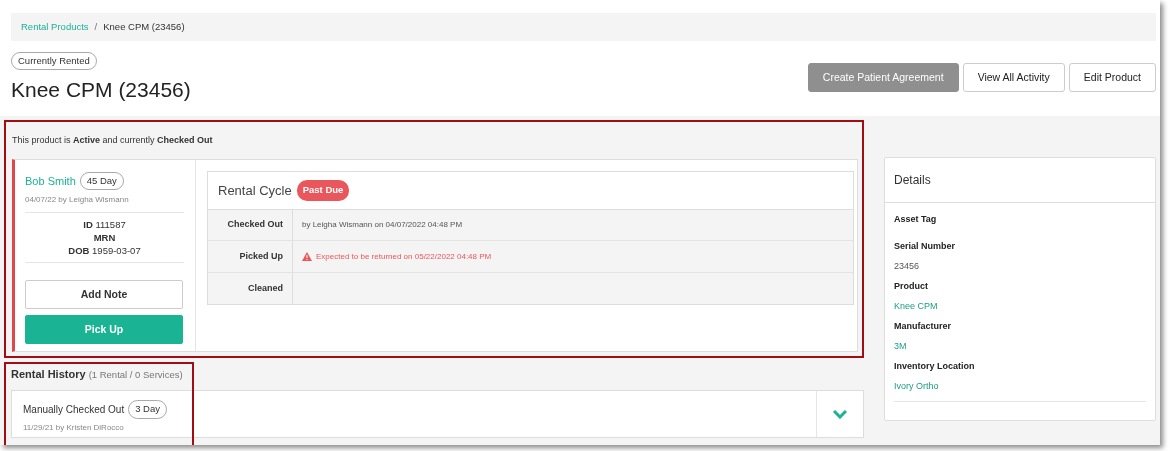 The image size is (1173, 451). What do you see at coordinates (1020, 386) in the screenshot?
I see `field-link: Ivory Ortho` at bounding box center [1020, 386].